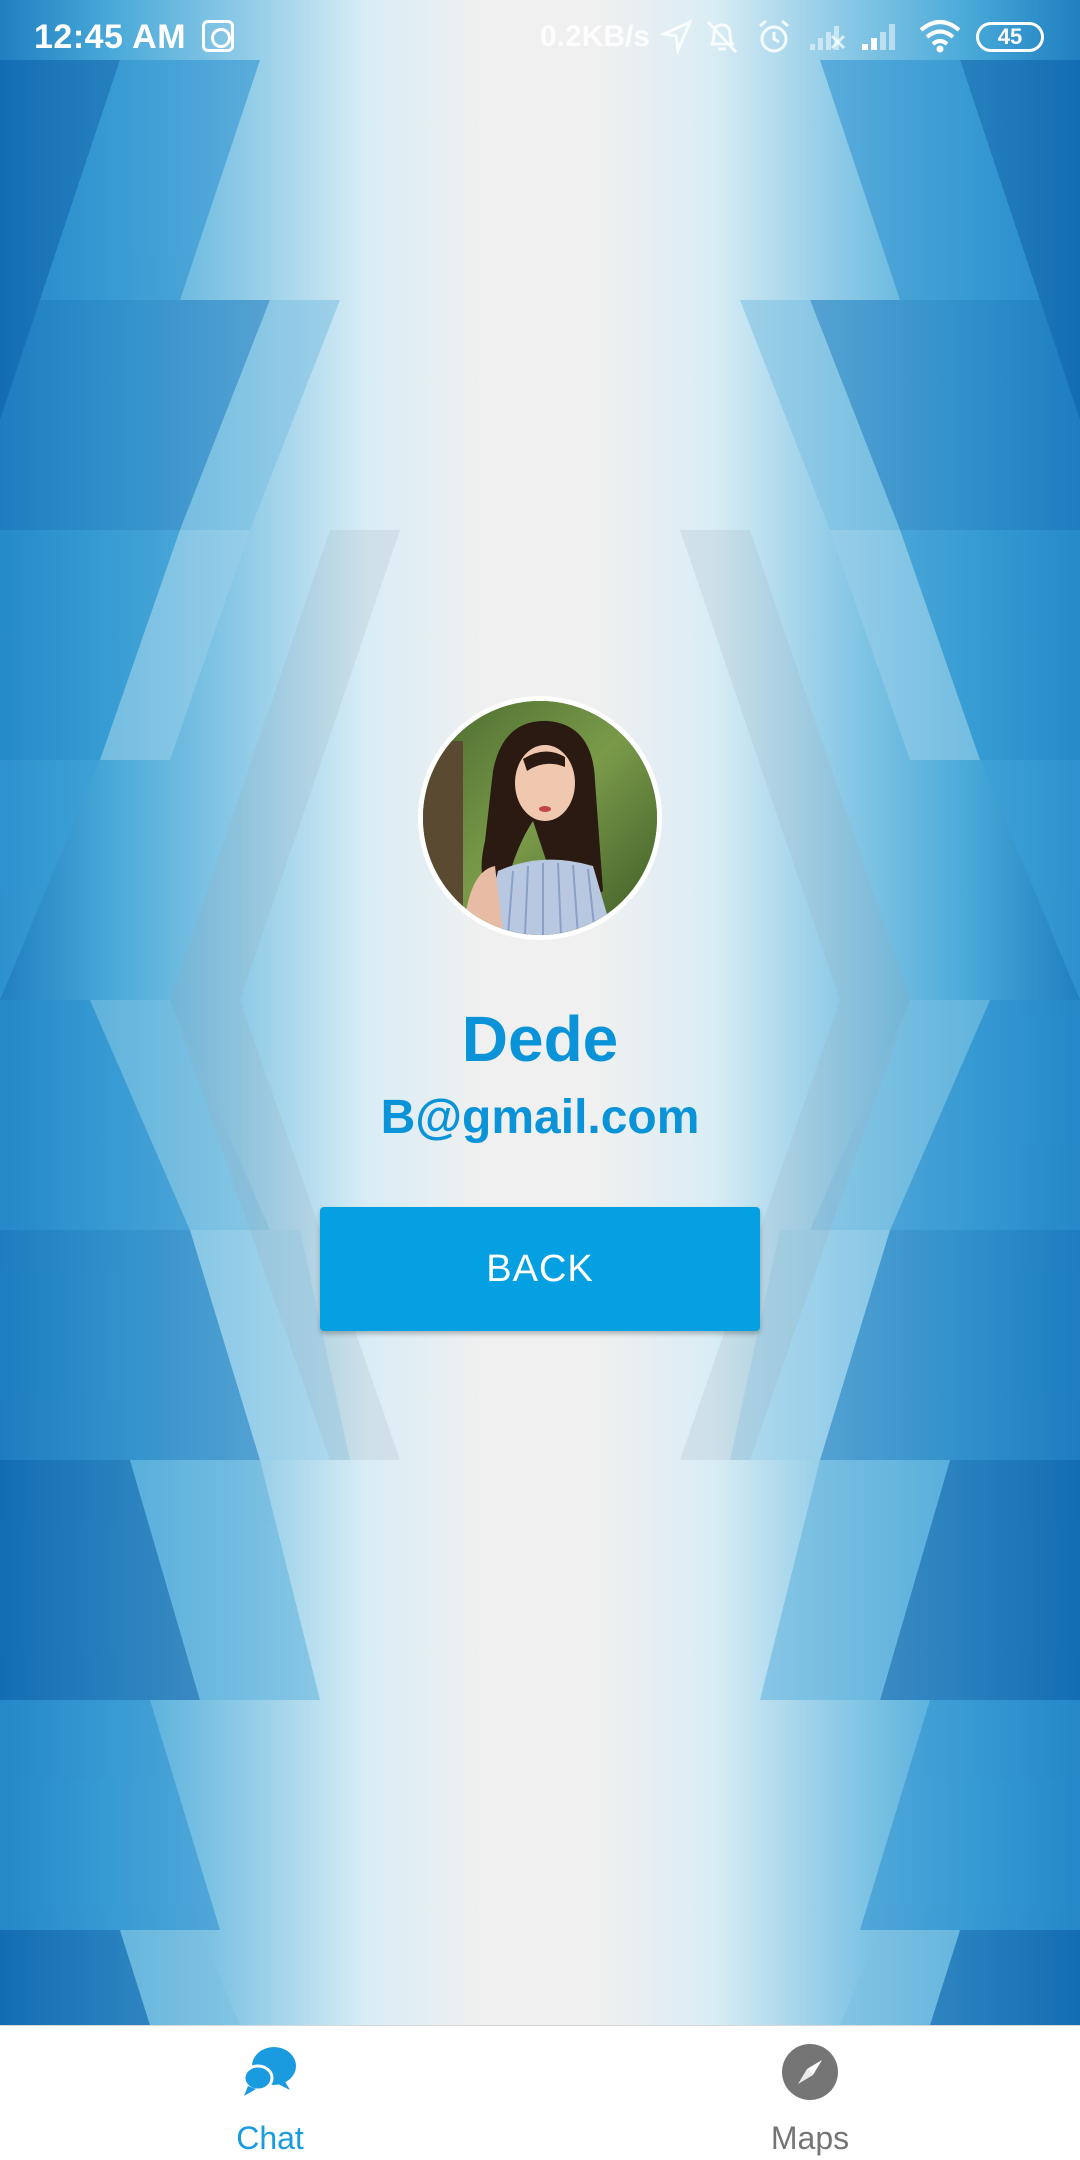  I want to click on wifi-icon, so click(940, 36).